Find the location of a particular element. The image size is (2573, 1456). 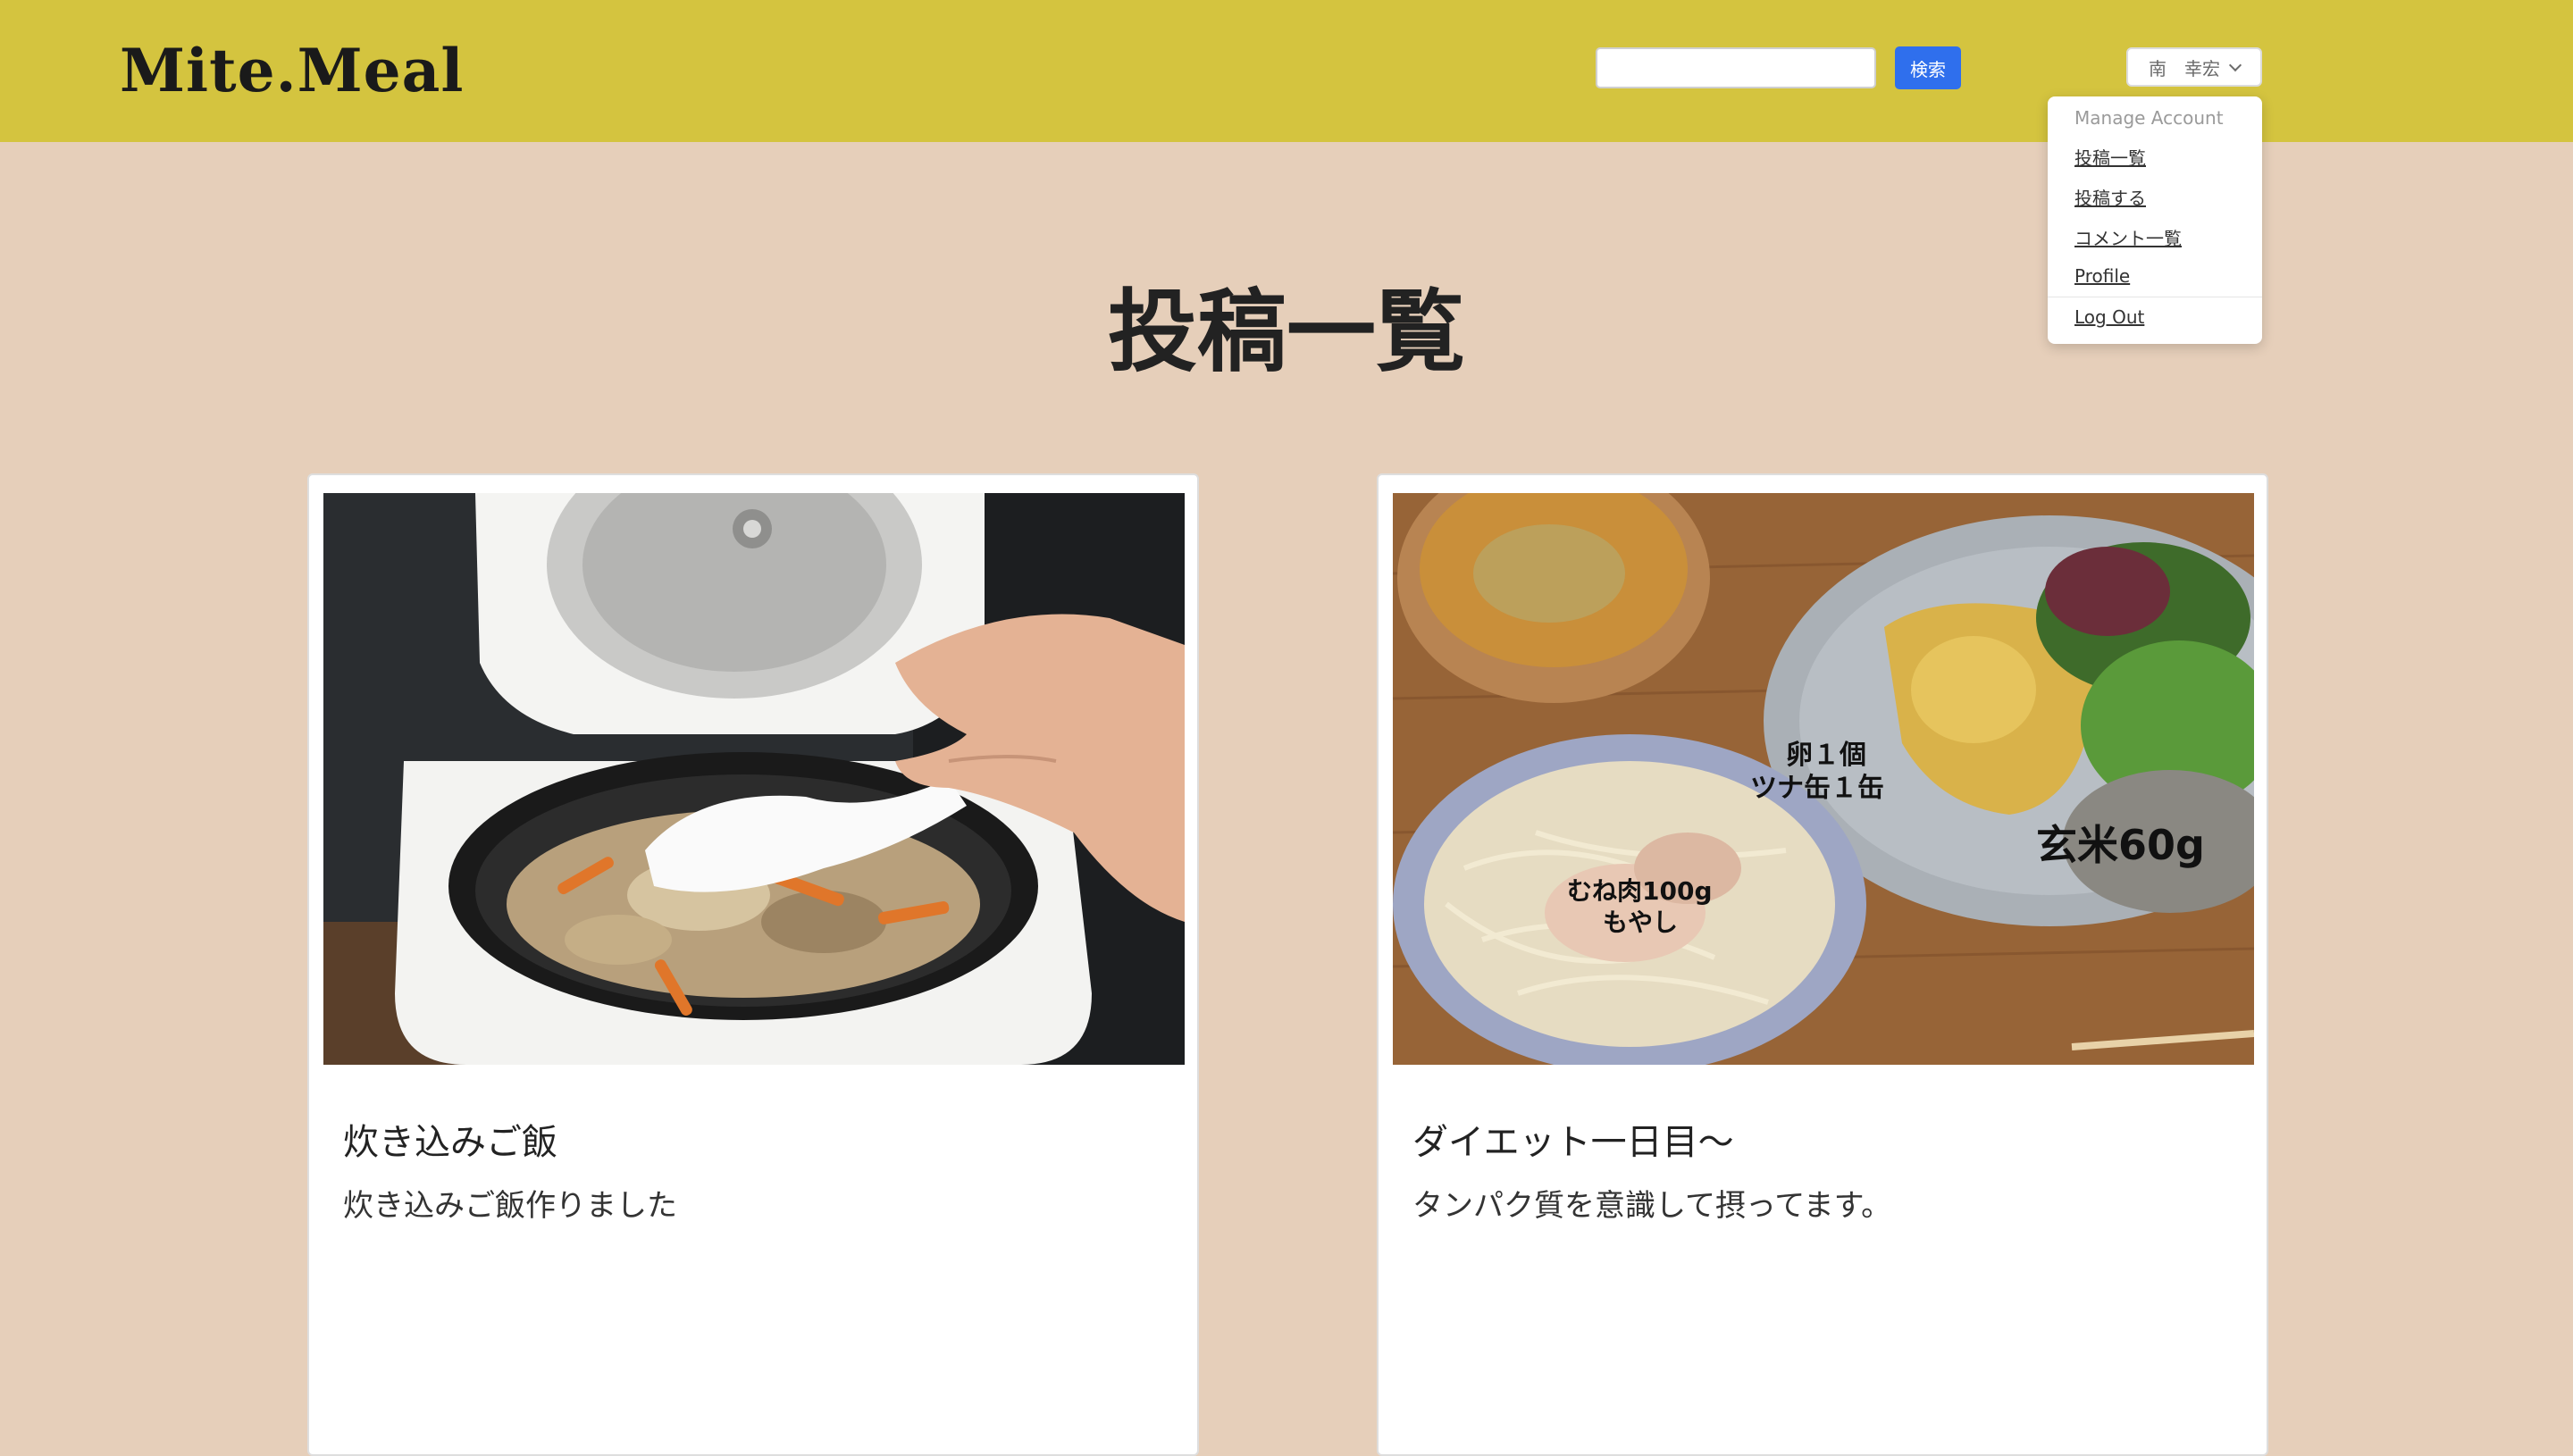

post-image: 卵１個 ツナ缶１缶 玄米60g むね肉100g もやし is located at coordinates (1823, 779).